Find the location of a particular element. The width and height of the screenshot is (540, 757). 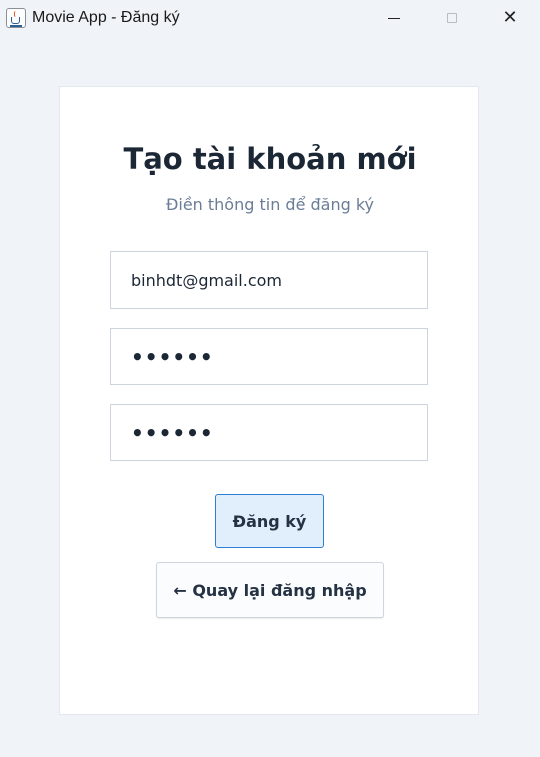

confirm-password-value: •••••• is located at coordinates (172, 432).